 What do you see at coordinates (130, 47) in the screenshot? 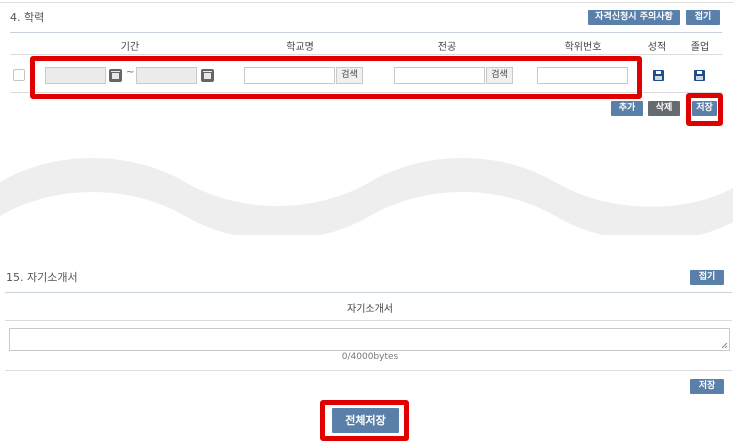
I see `column-header-period: 기간` at bounding box center [130, 47].